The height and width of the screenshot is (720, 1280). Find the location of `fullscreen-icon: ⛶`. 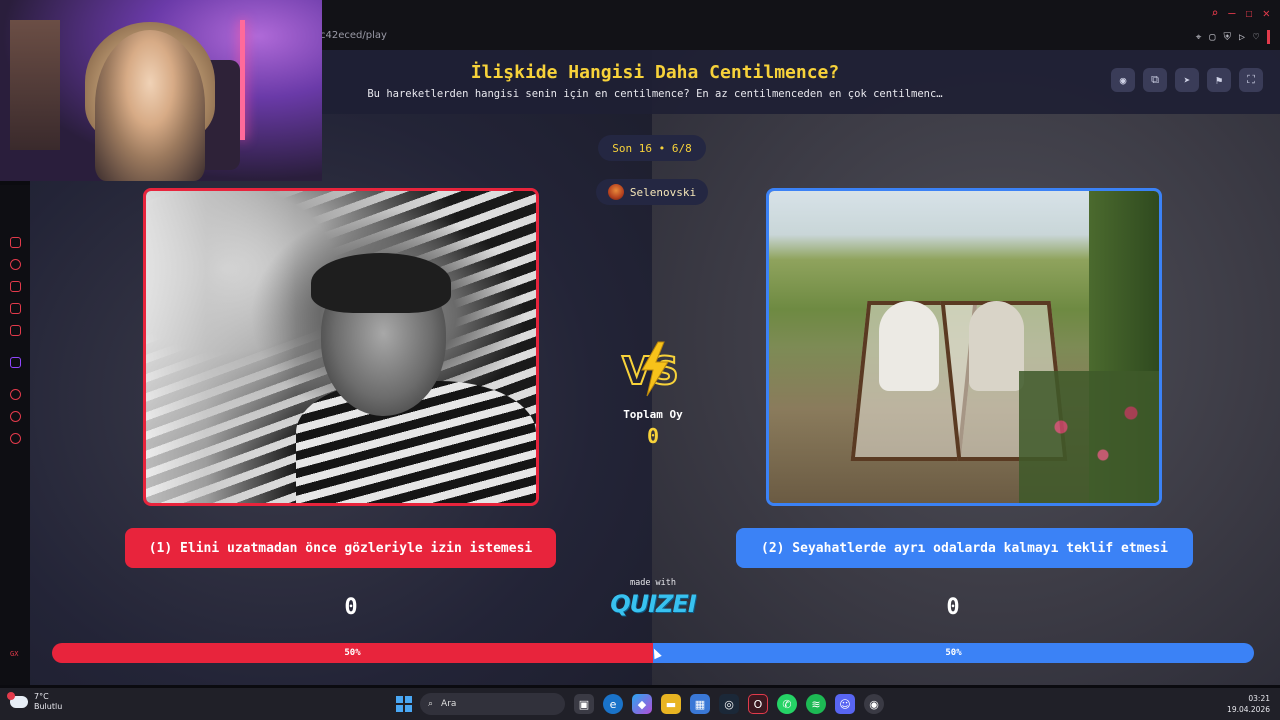

fullscreen-icon: ⛶ is located at coordinates (1251, 80).